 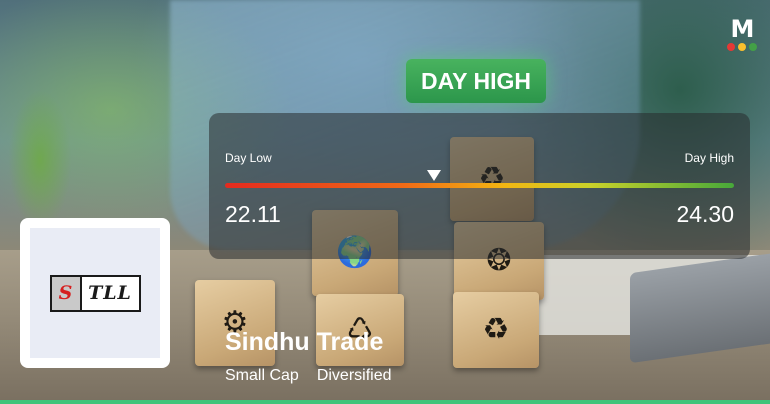 I want to click on sector-tag: Diversified, so click(x=354, y=375).